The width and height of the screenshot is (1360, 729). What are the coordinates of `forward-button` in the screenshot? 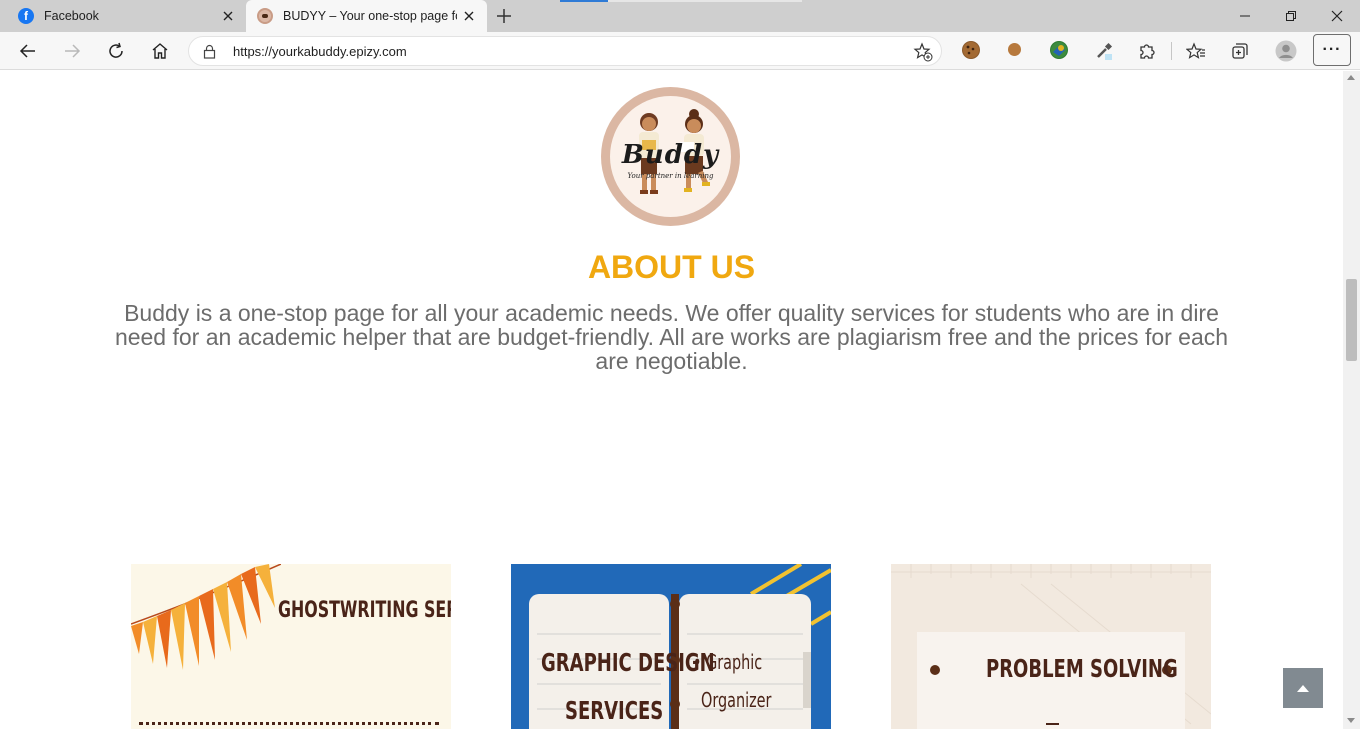 It's located at (72, 51).